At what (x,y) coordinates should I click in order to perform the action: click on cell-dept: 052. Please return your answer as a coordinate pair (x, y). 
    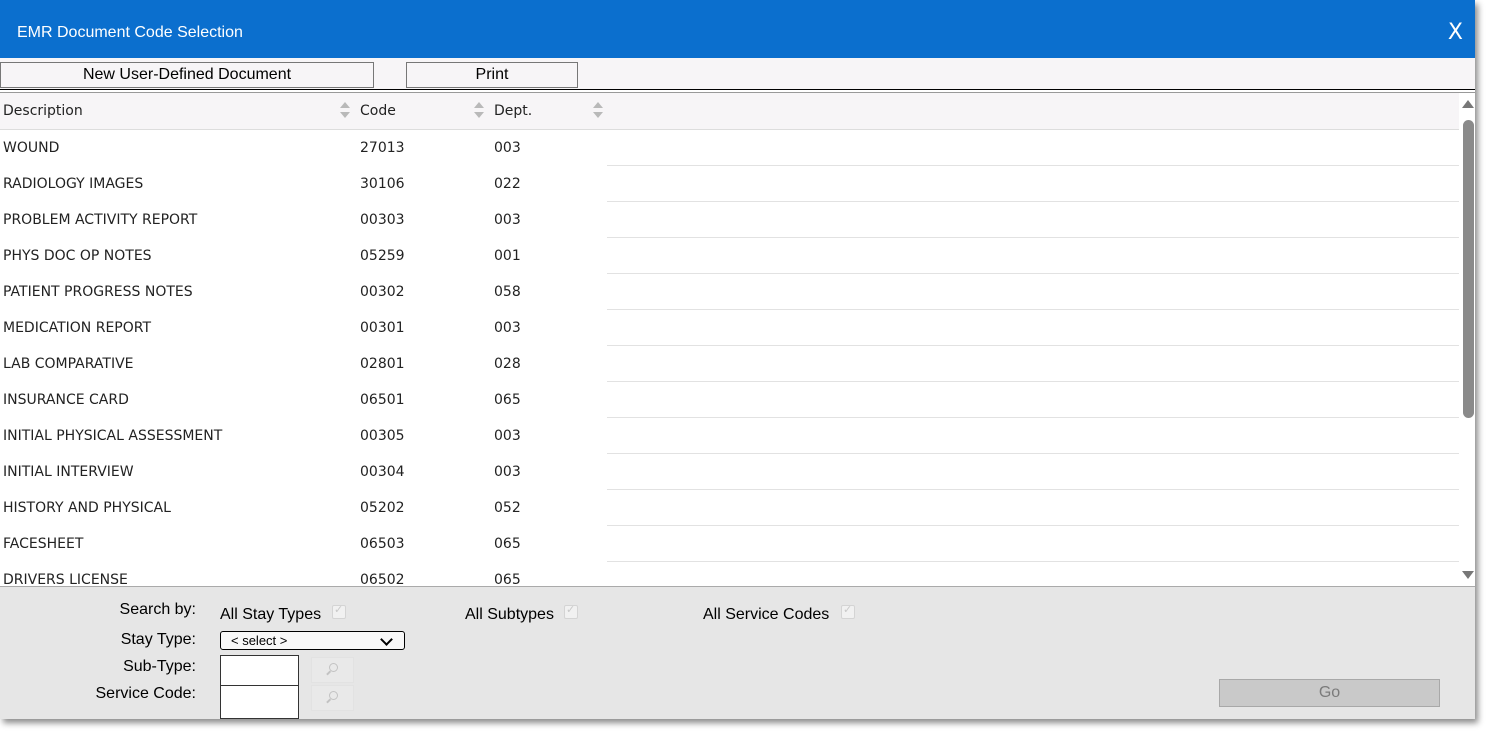
    Looking at the image, I should click on (507, 508).